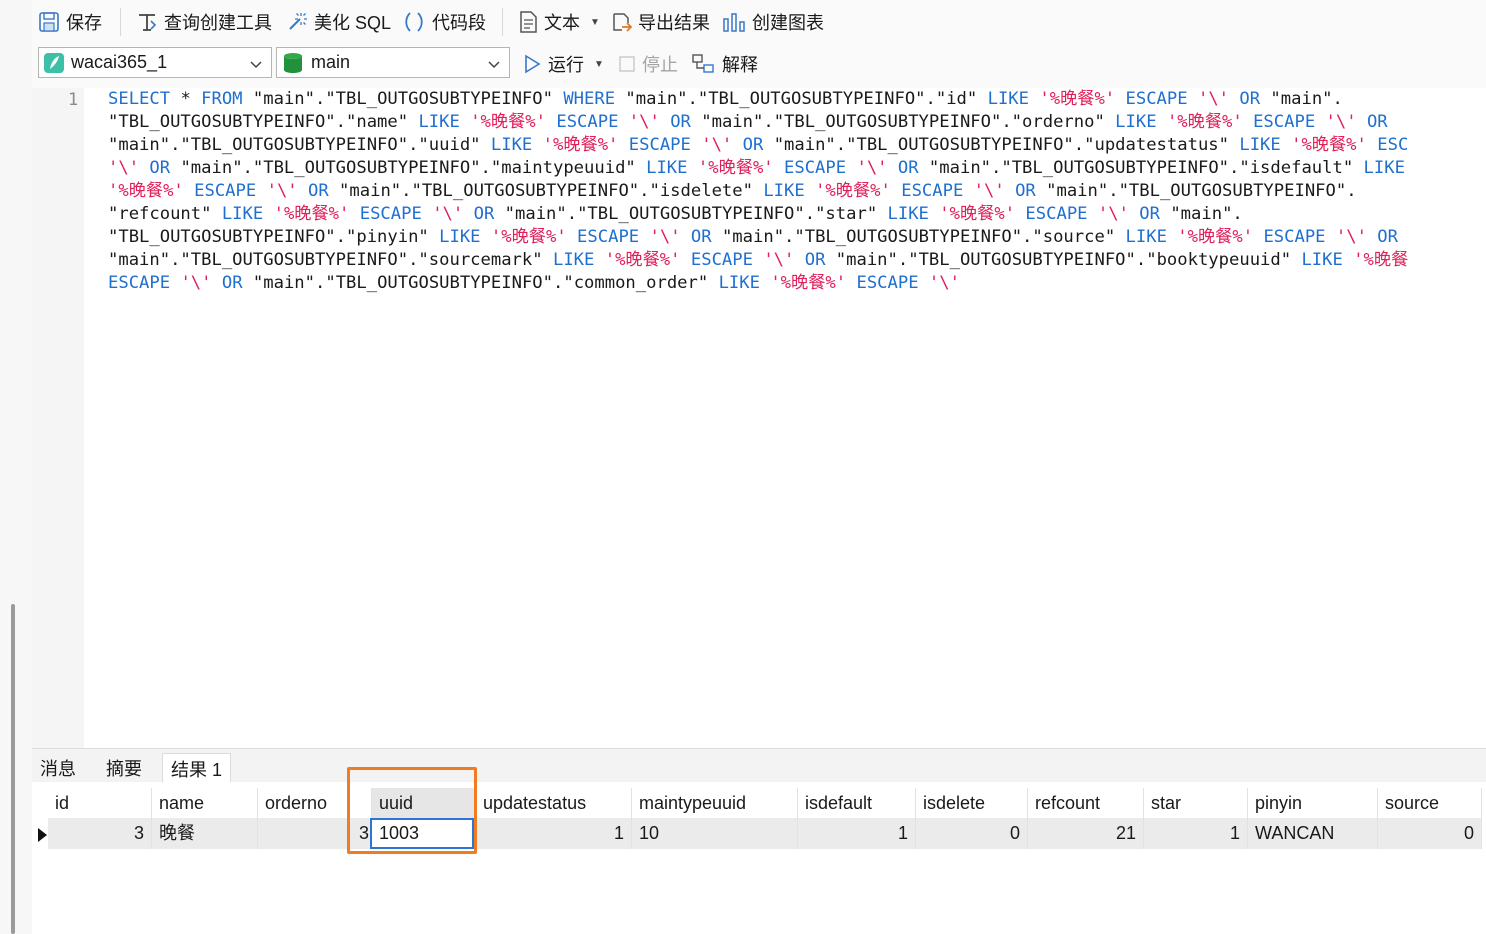 This screenshot has width=1486, height=934. I want to click on document-icon, so click(528, 22).